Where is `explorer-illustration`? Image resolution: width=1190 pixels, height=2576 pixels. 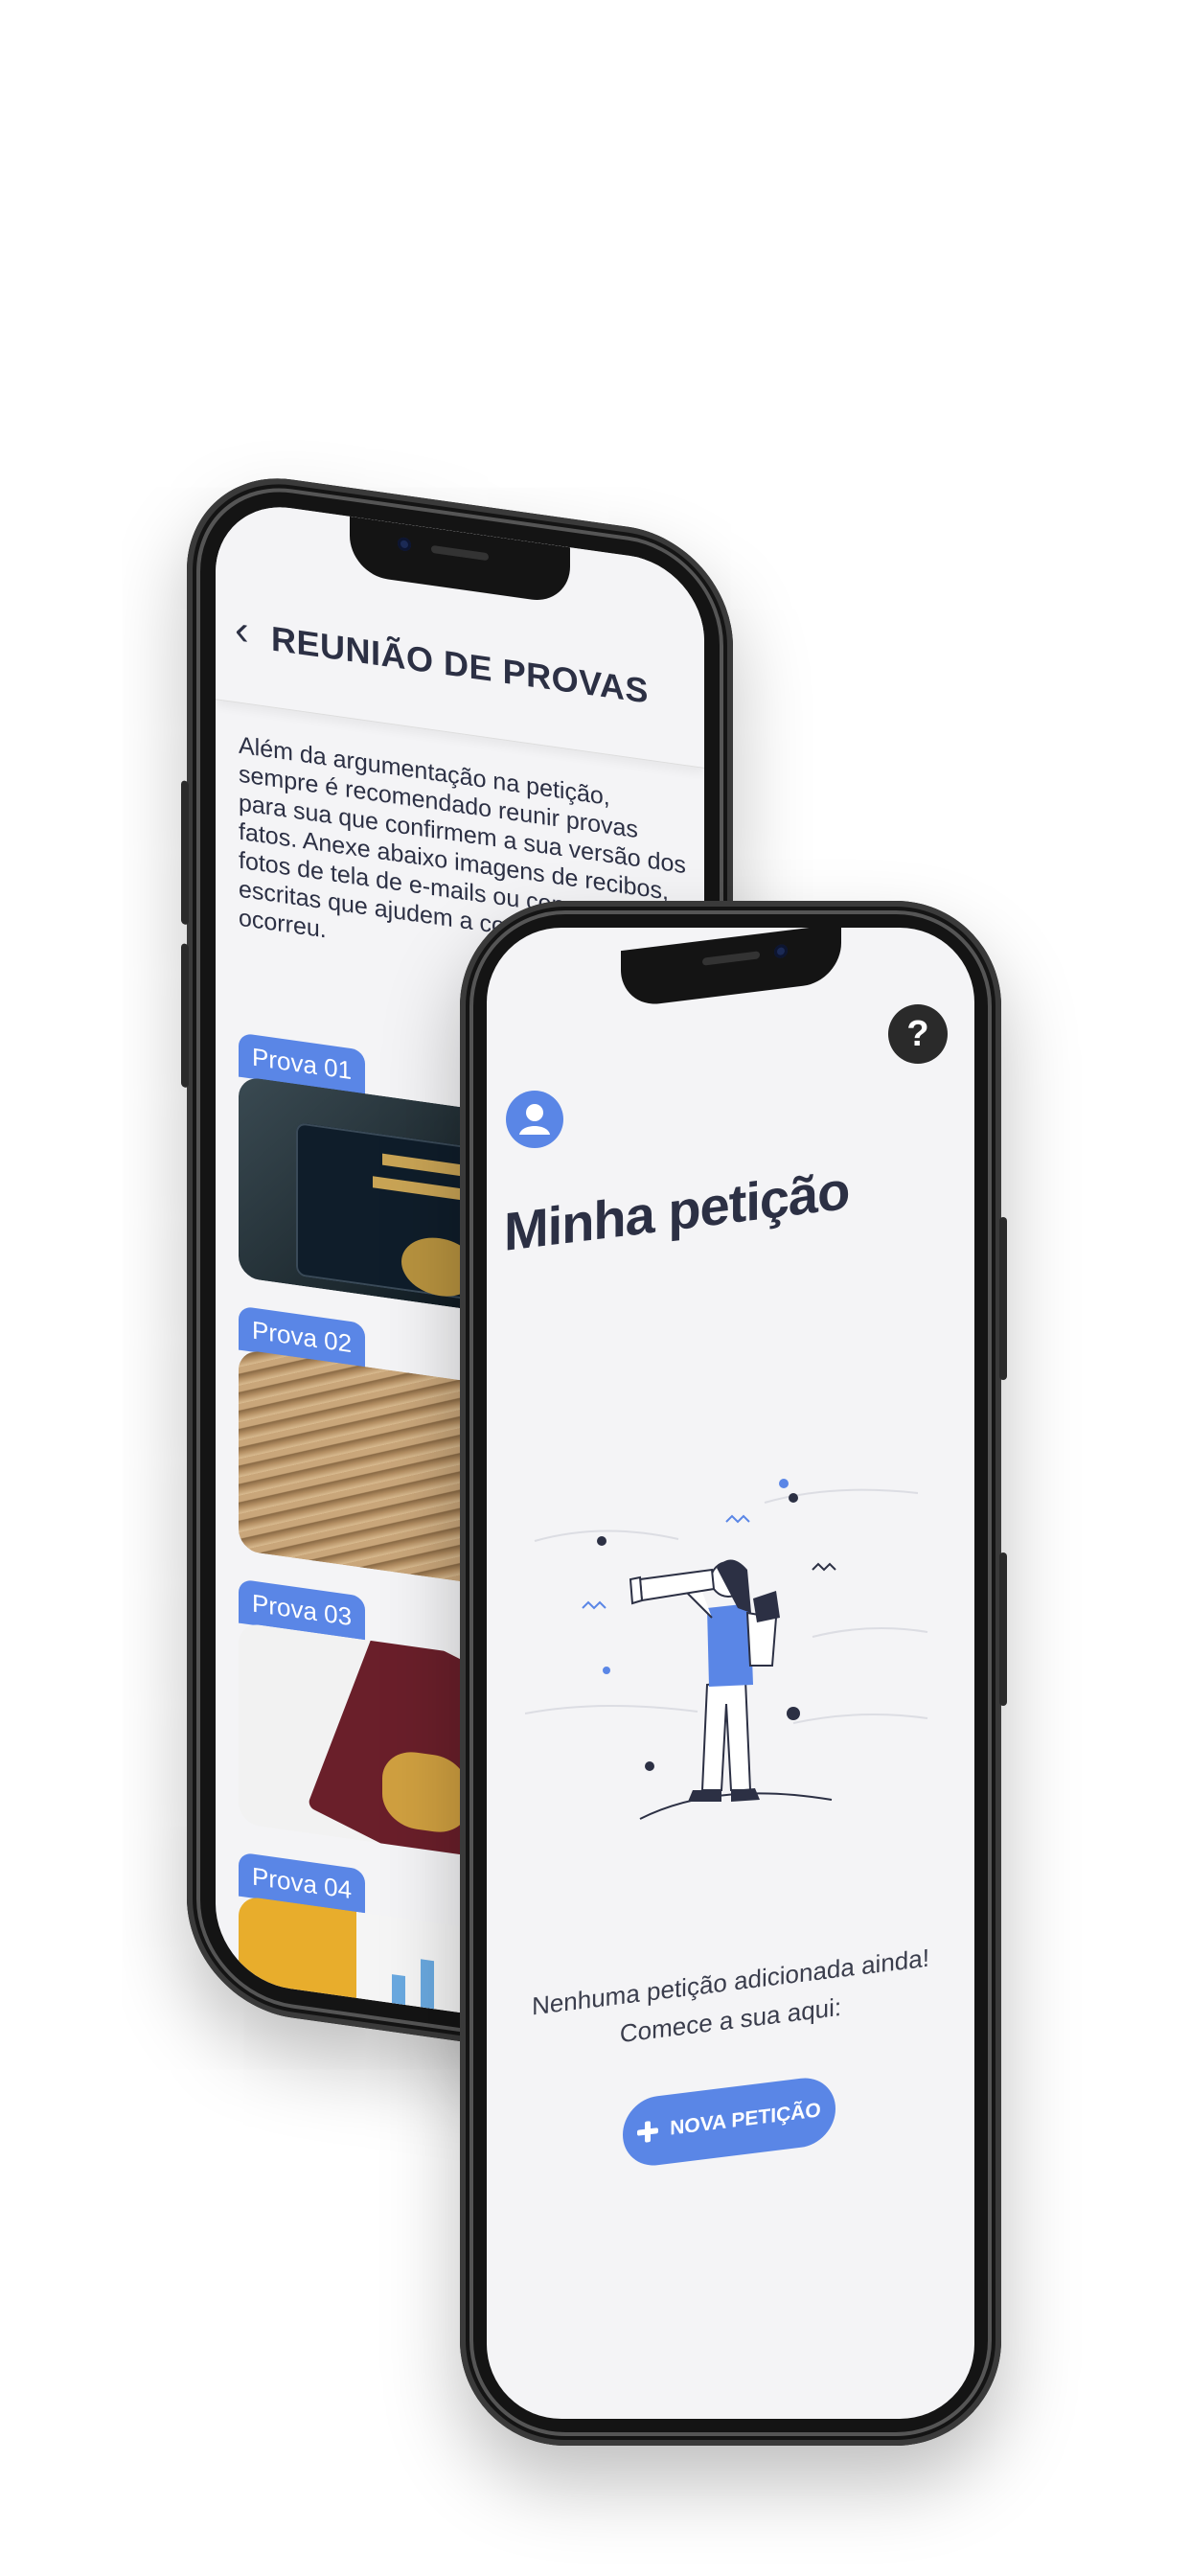
explorer-illustration is located at coordinates (727, 1649).